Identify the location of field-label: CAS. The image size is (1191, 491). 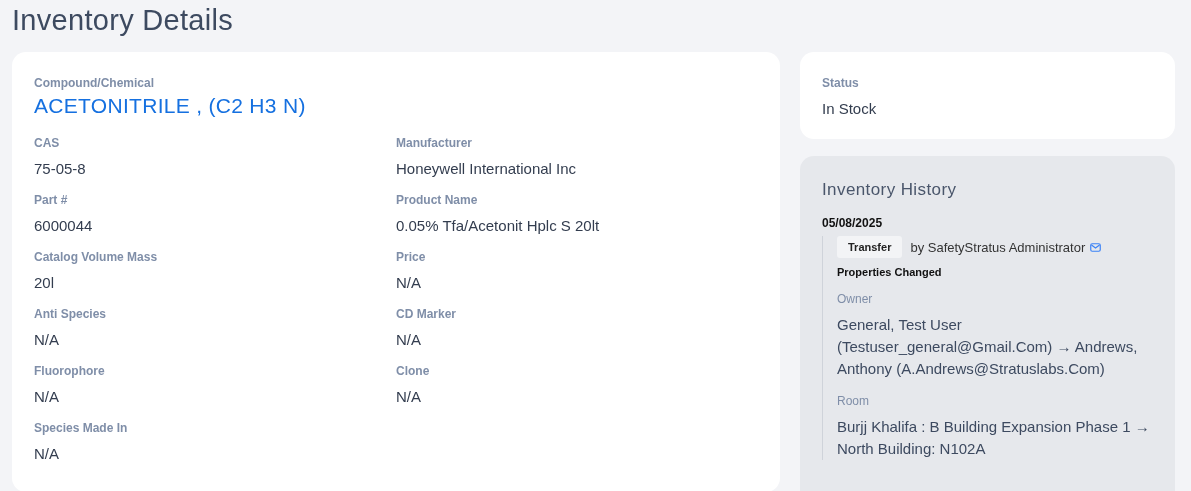
(47, 143).